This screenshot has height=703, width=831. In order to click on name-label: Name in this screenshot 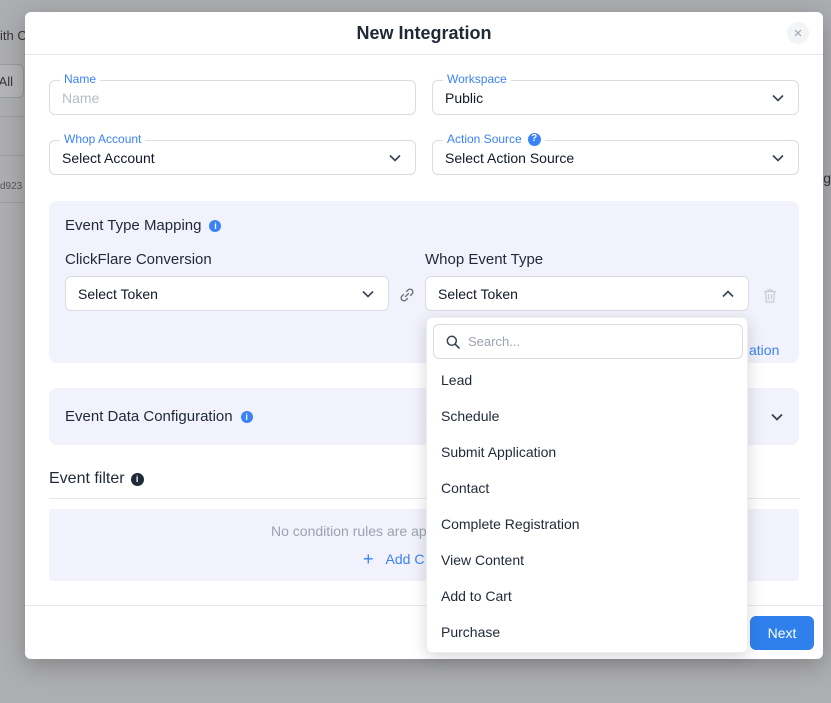, I will do `click(80, 79)`.